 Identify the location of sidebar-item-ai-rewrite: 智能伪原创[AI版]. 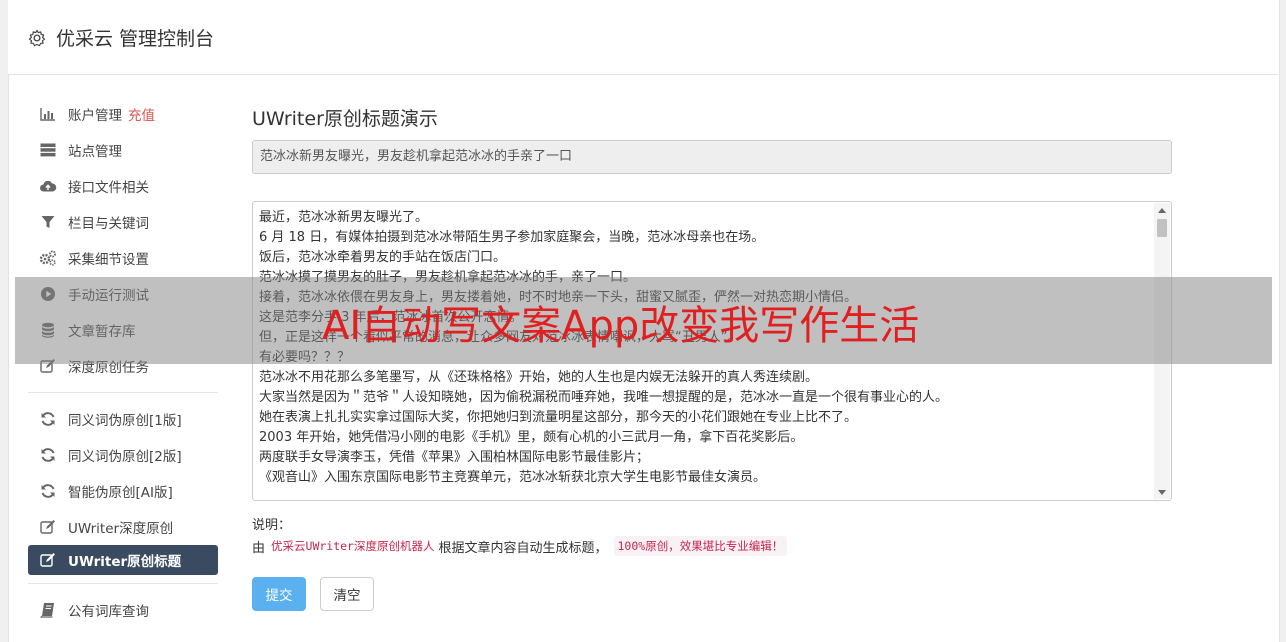
(123, 491).